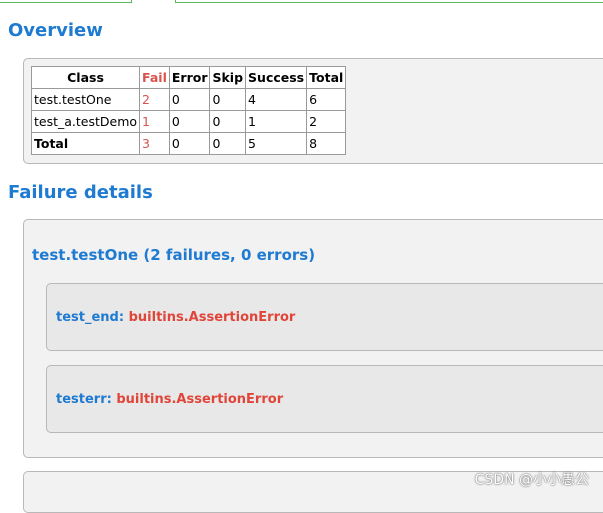  What do you see at coordinates (84, 399) in the screenshot?
I see `test-name: testerr:` at bounding box center [84, 399].